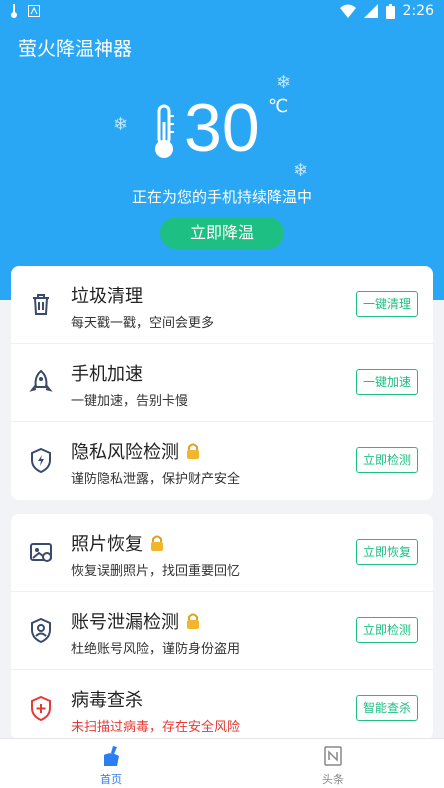 This screenshot has height=788, width=444. Describe the element at coordinates (333, 779) in the screenshot. I see `nav-label: 头条` at that location.